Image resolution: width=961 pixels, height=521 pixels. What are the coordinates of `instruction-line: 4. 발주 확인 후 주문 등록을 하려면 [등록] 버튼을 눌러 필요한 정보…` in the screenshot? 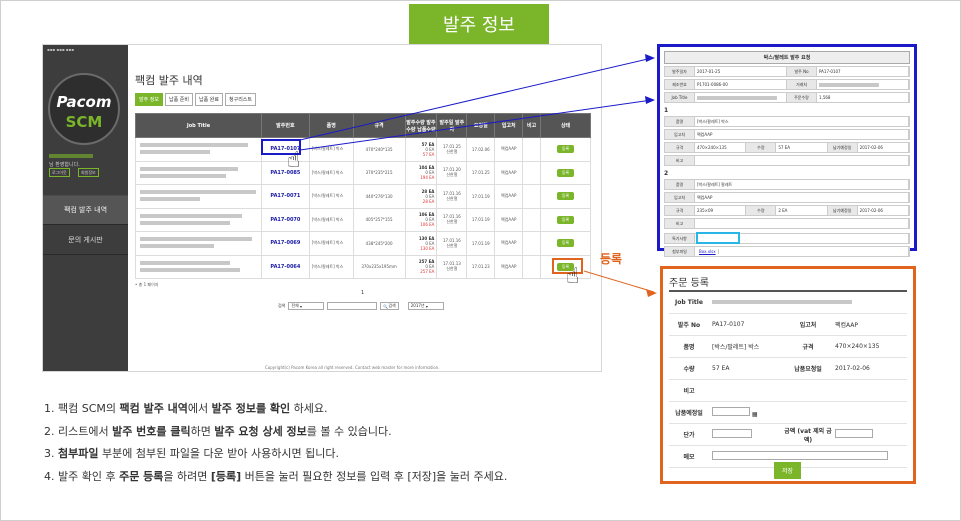 It's located at (276, 476).